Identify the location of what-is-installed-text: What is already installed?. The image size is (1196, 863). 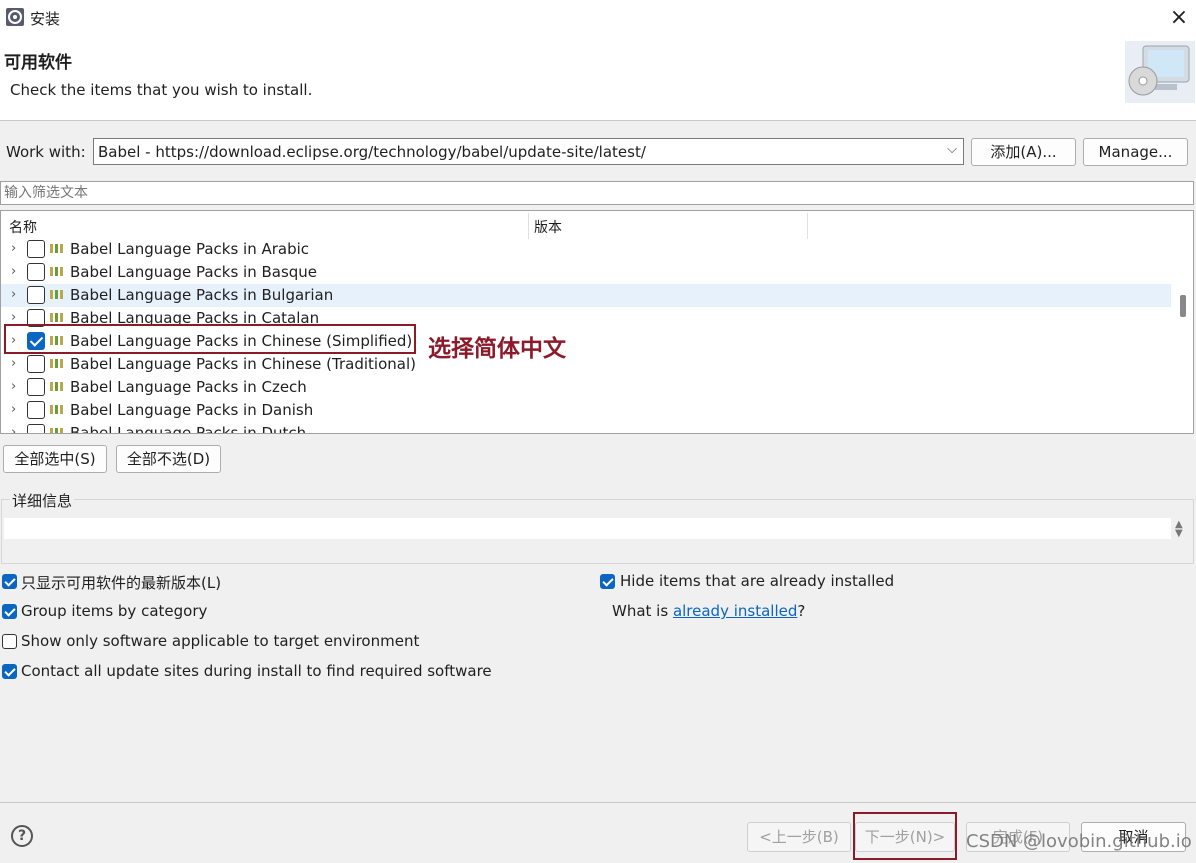
(708, 611).